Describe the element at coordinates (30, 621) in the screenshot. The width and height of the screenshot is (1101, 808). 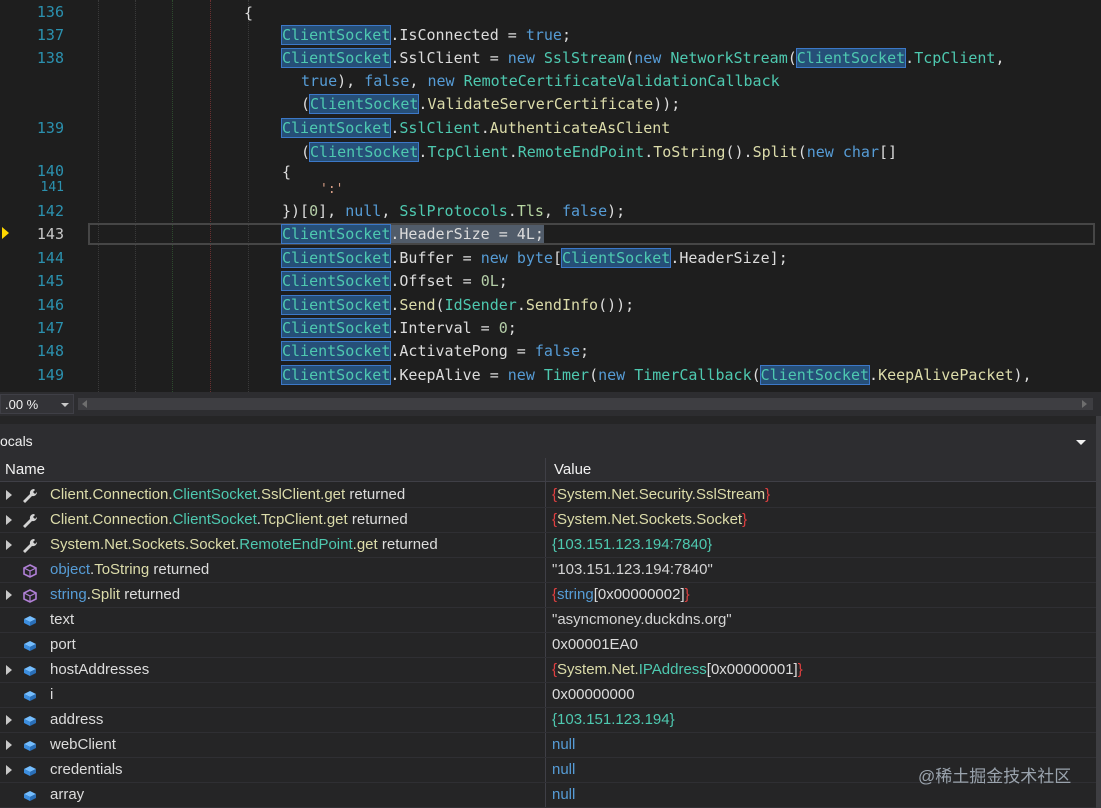
I see `local-variable-icon` at that location.